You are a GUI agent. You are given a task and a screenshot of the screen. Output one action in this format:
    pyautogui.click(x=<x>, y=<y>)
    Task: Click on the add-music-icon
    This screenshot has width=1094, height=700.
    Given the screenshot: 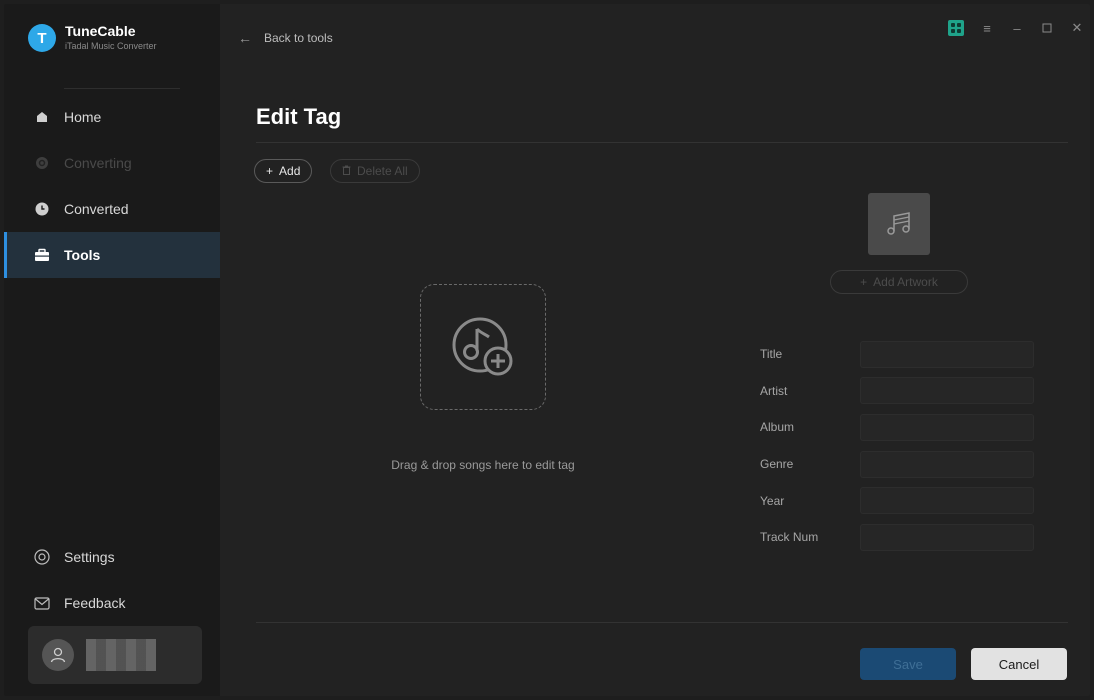 What is the action you would take?
    pyautogui.click(x=482, y=346)
    